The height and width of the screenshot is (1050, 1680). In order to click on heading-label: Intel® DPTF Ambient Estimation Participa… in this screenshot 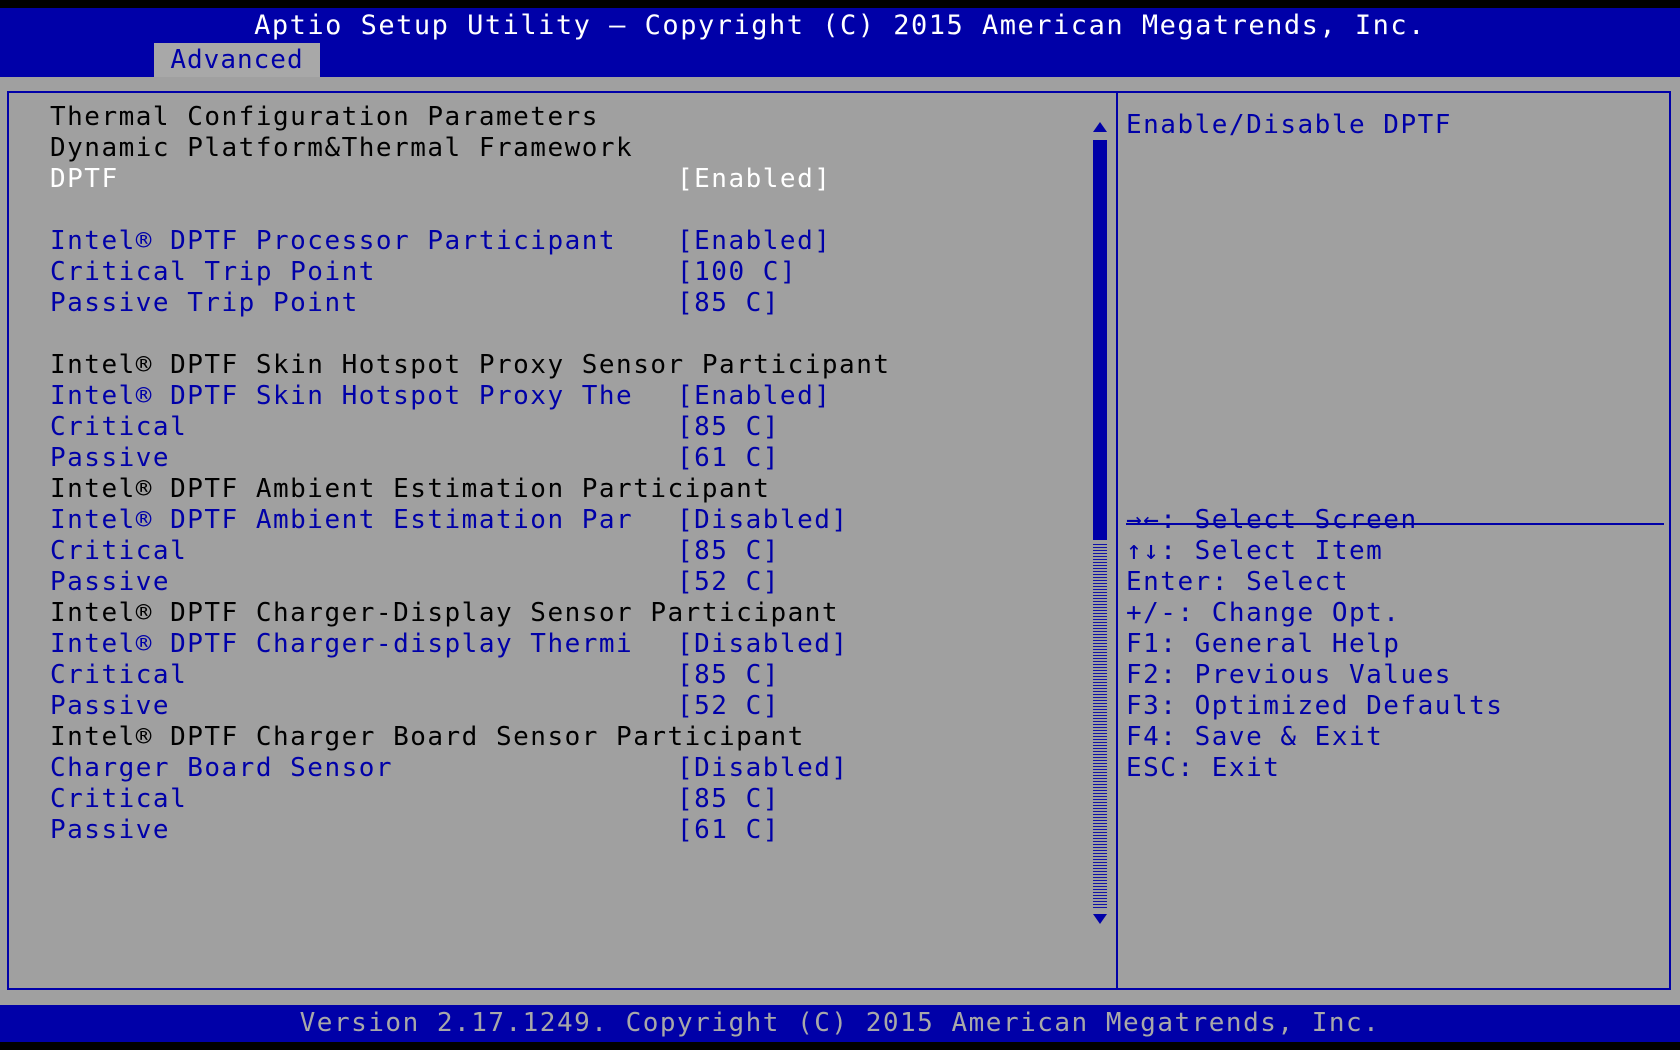, I will do `click(410, 489)`.